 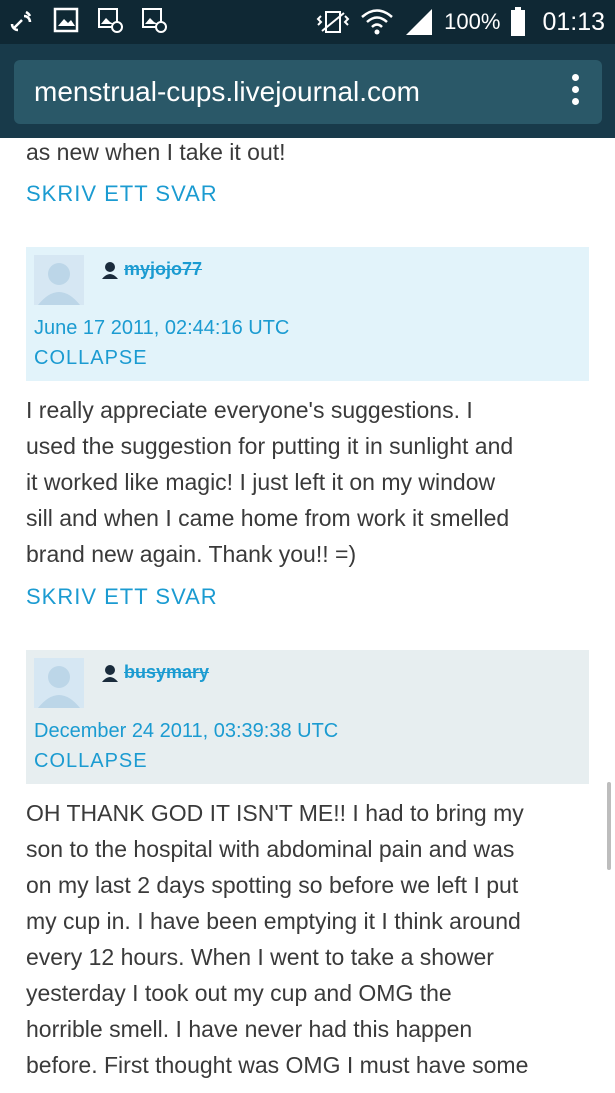 What do you see at coordinates (518, 21) in the screenshot?
I see `battery-icon` at bounding box center [518, 21].